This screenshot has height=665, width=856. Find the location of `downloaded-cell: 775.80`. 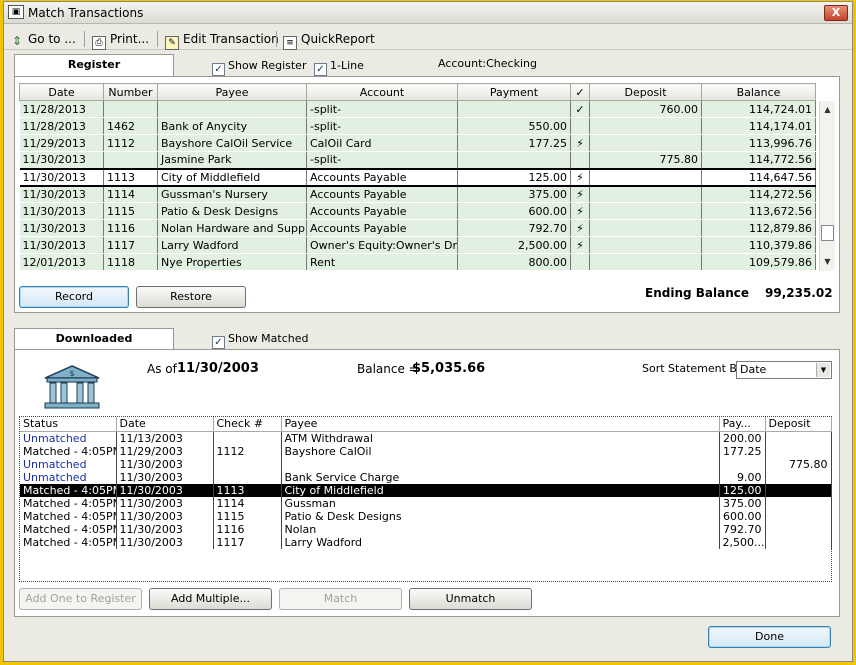

downloaded-cell: 775.80 is located at coordinates (798, 464).